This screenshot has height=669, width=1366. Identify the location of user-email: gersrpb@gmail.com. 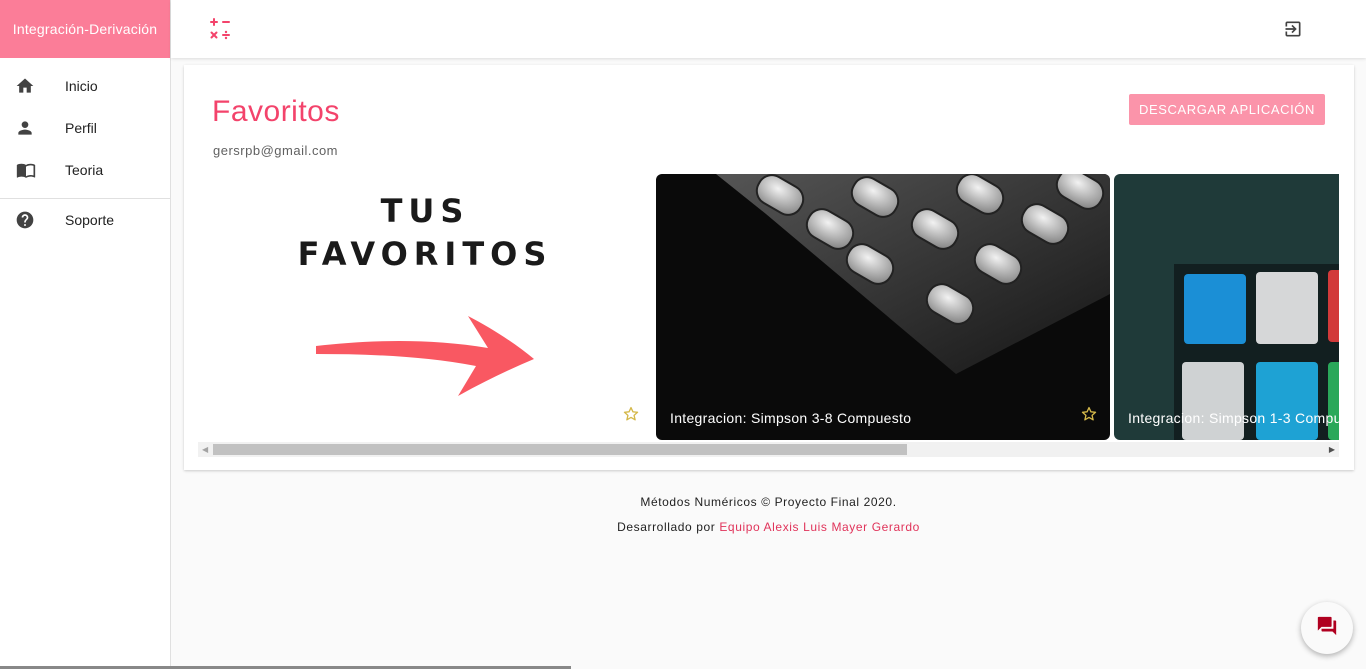
(276, 150).